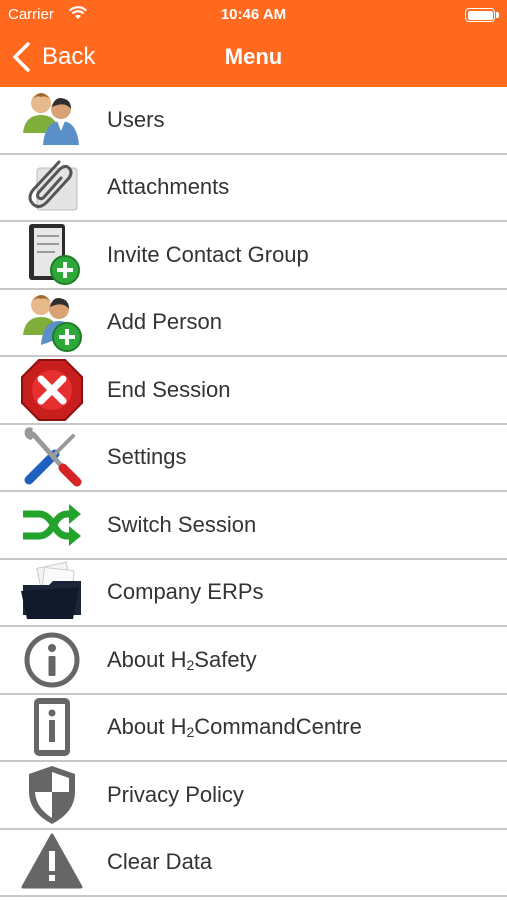 The width and height of the screenshot is (507, 900). I want to click on shuffle-icon, so click(52, 525).